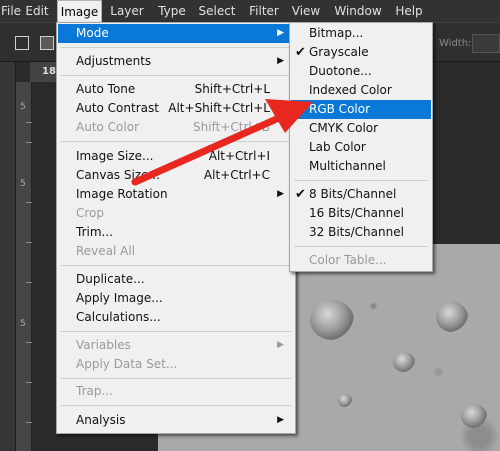 The image size is (500, 451). Describe the element at coordinates (455, 43) in the screenshot. I see `width-label: Width:` at that location.